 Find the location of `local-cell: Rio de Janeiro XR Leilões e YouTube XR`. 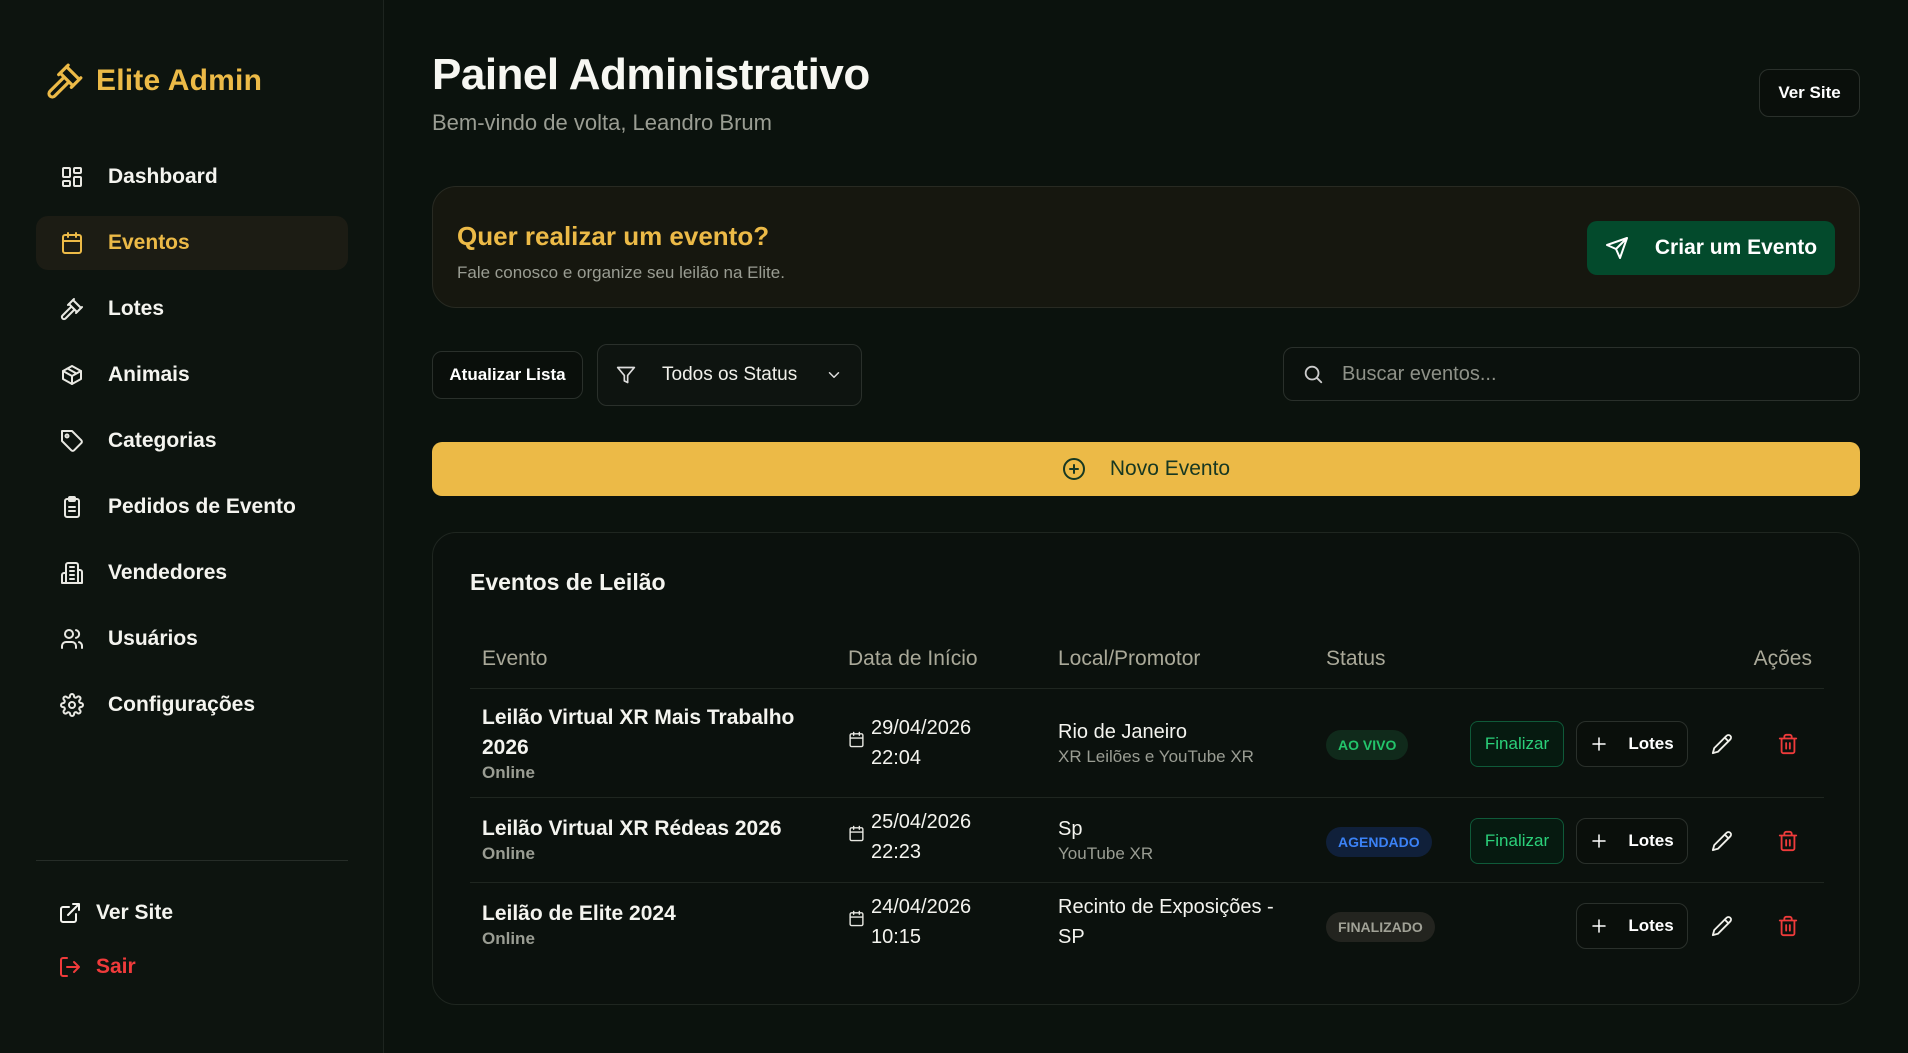

local-cell: Rio de Janeiro XR Leilões e YouTube XR is located at coordinates (1173, 742).